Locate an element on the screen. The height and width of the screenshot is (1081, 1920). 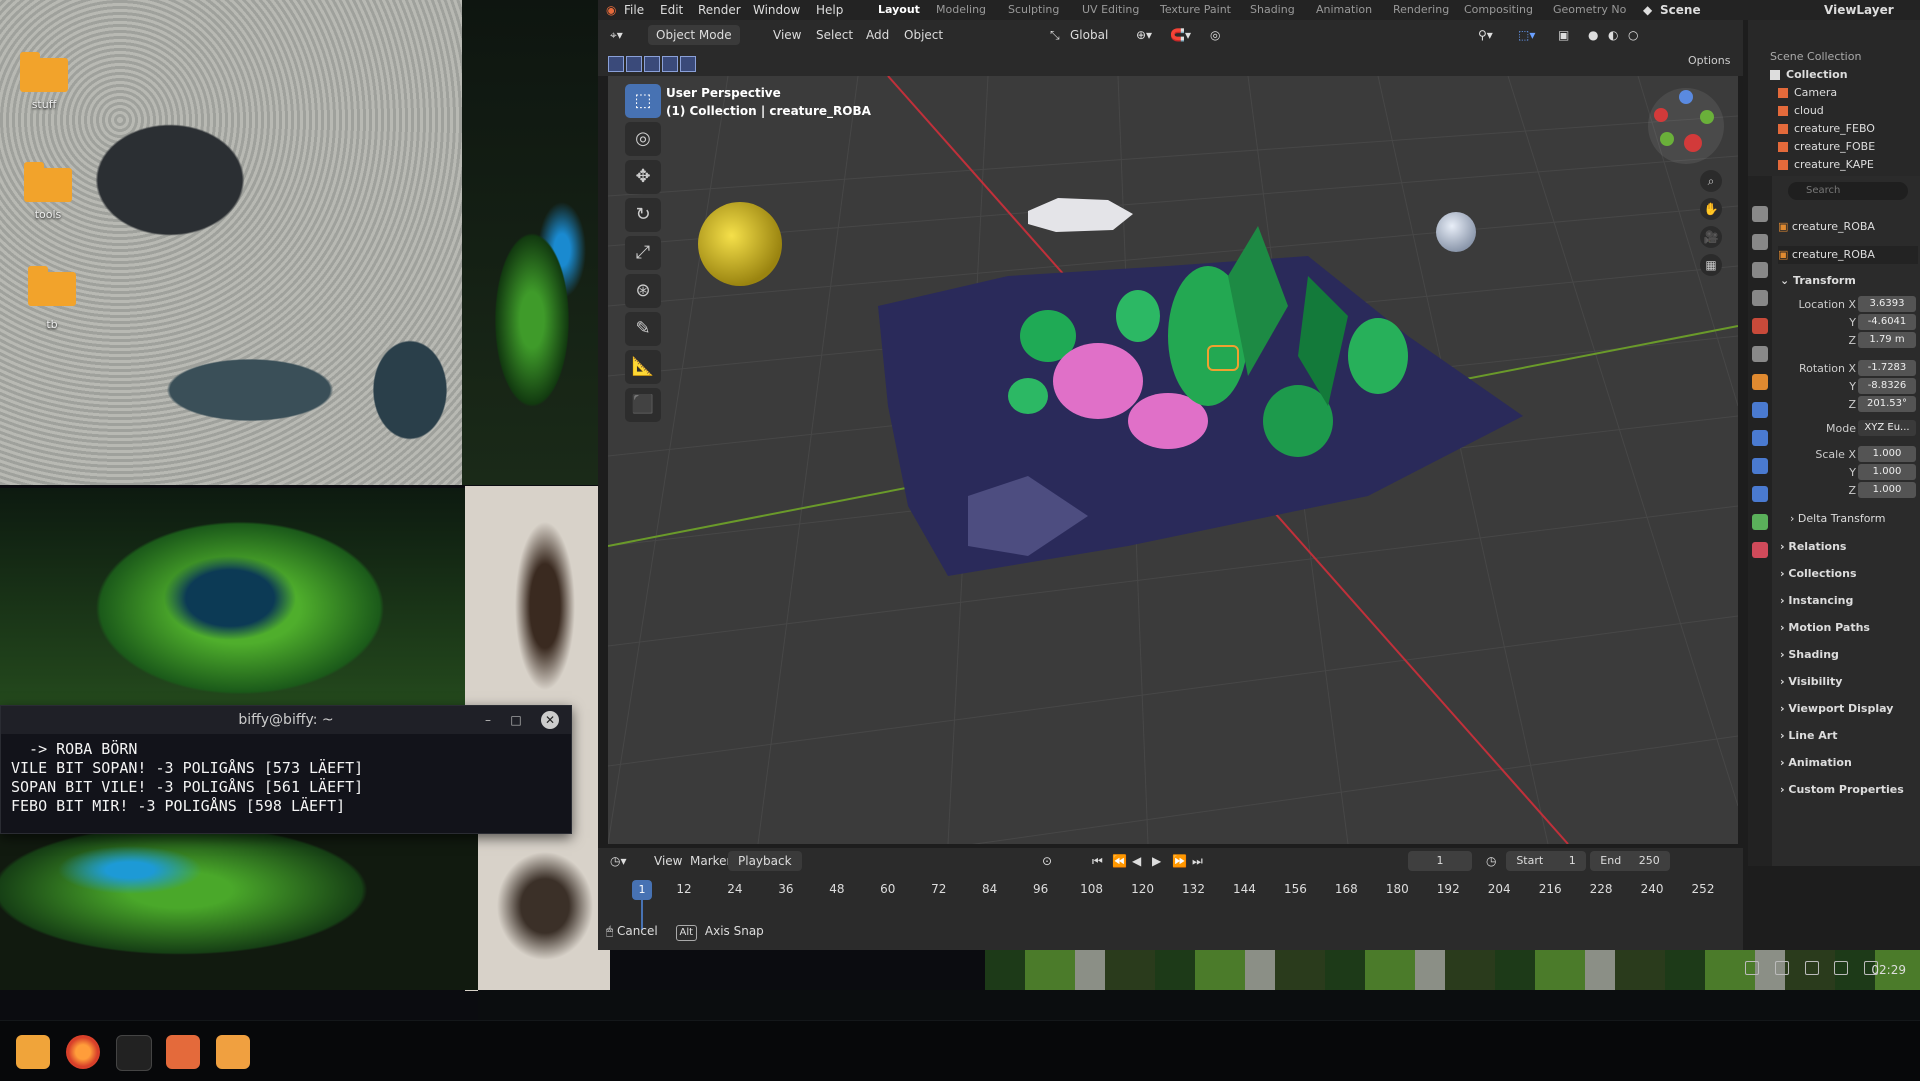
panel-viewport-display: › Viewport Display is located at coordinates (1836, 709).